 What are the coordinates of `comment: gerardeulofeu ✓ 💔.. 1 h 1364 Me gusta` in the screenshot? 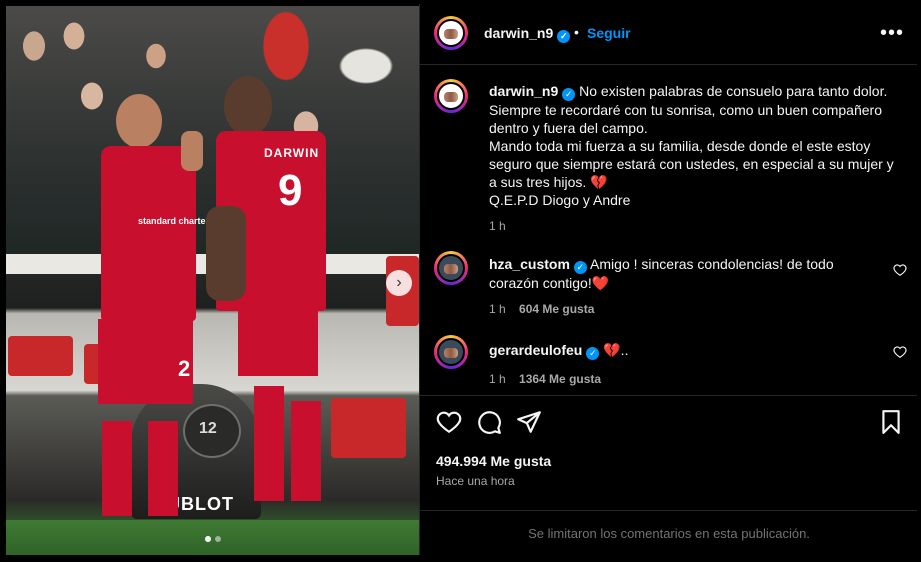 It's located at (679, 364).